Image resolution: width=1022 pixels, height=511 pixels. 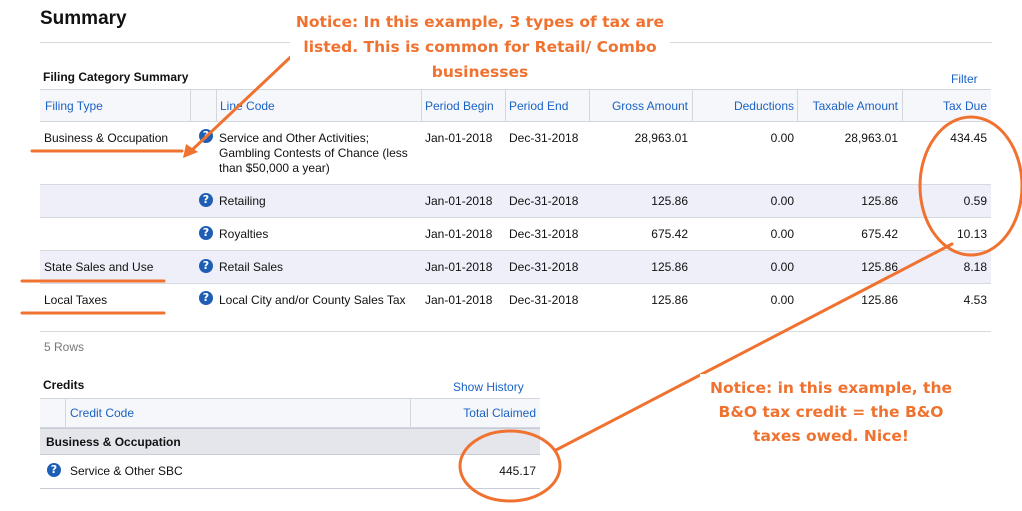 What do you see at coordinates (968, 138) in the screenshot?
I see `tax-due-cell: 434.45` at bounding box center [968, 138].